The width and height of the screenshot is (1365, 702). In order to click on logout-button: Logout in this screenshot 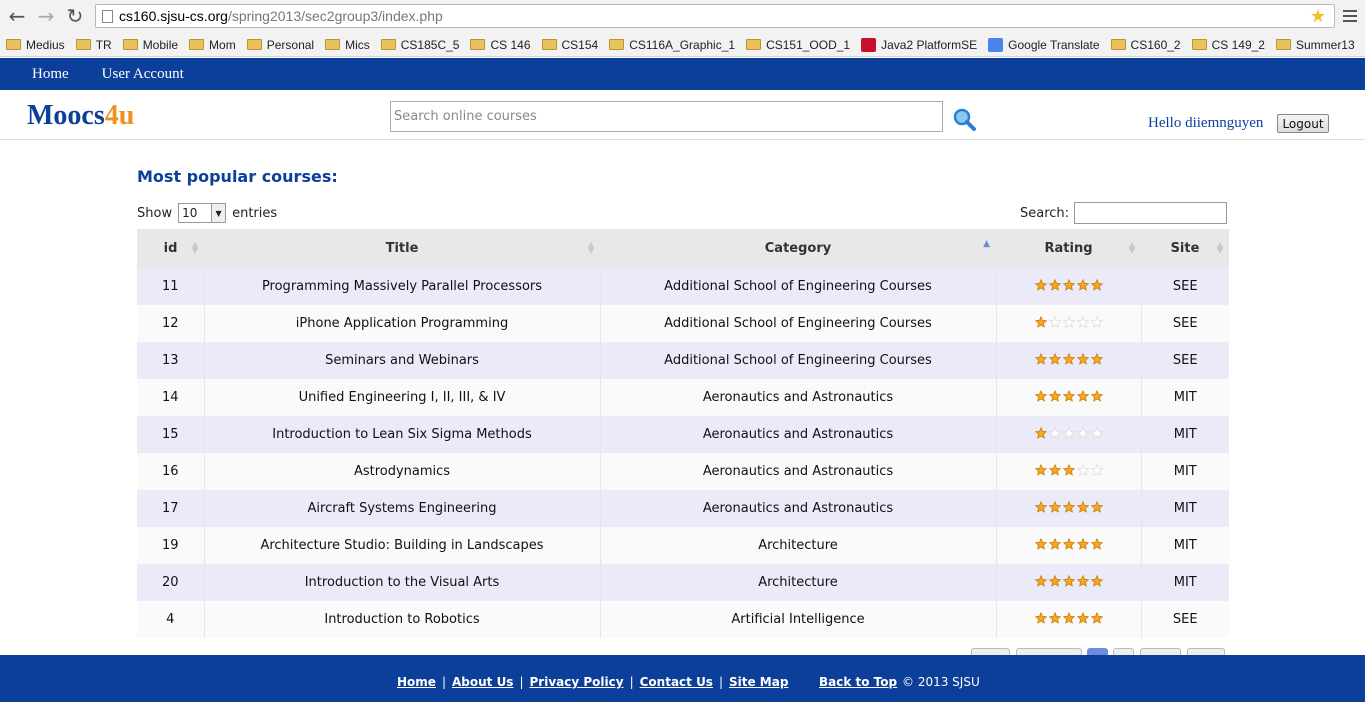, I will do `click(1303, 123)`.